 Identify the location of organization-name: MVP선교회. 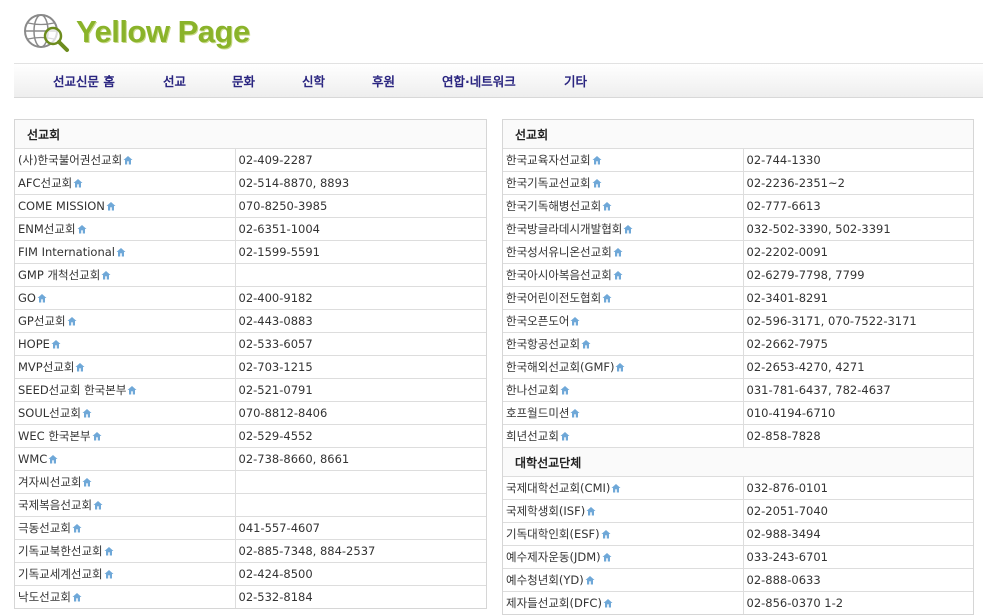
(46, 367).